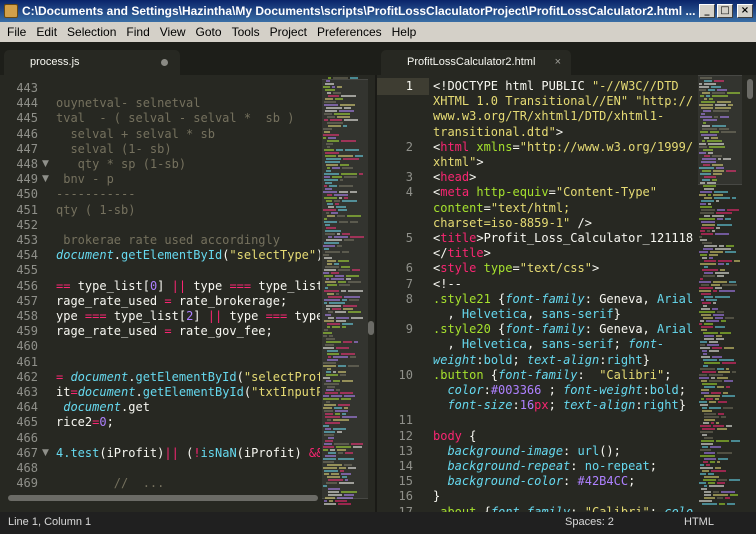 The image size is (756, 534). Describe the element at coordinates (404, 32) in the screenshot. I see `menu-help: Help` at that location.